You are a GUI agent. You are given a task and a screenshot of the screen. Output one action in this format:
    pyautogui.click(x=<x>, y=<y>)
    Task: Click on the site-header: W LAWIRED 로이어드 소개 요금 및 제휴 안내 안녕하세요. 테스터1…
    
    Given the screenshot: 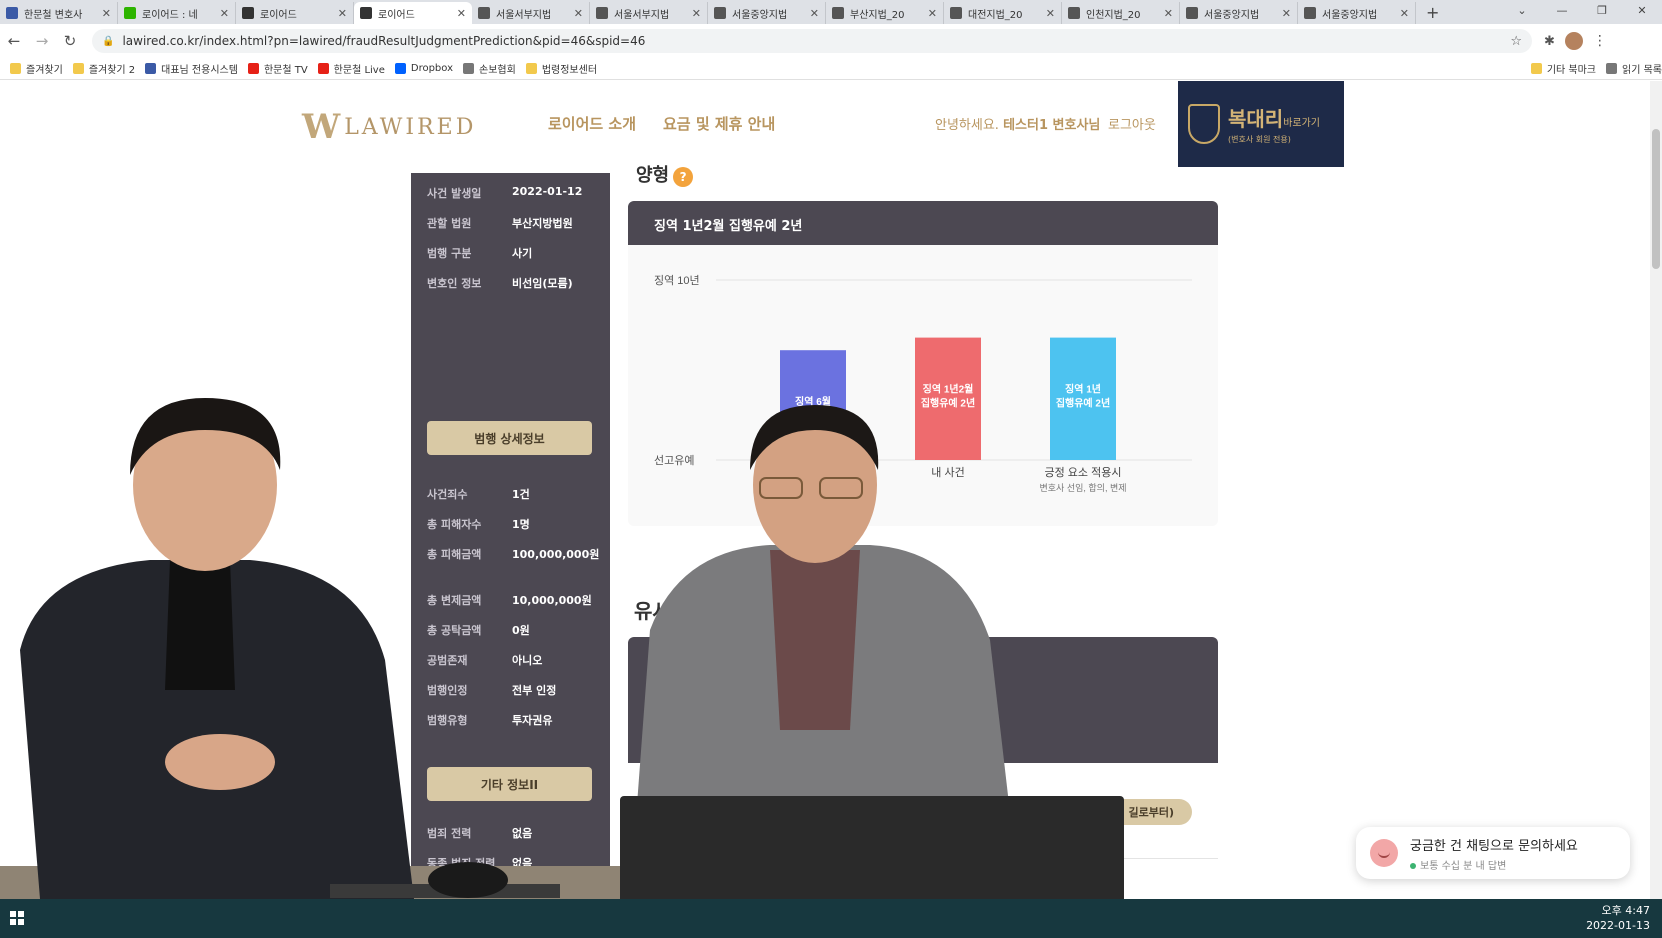 What is the action you would take?
    pyautogui.click(x=825, y=124)
    